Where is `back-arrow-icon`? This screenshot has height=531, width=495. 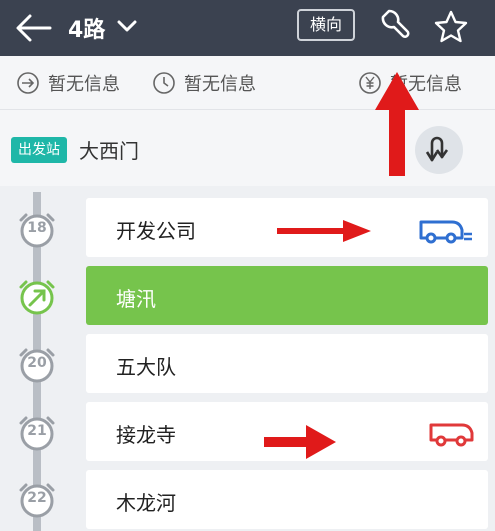 back-arrow-icon is located at coordinates (34, 28).